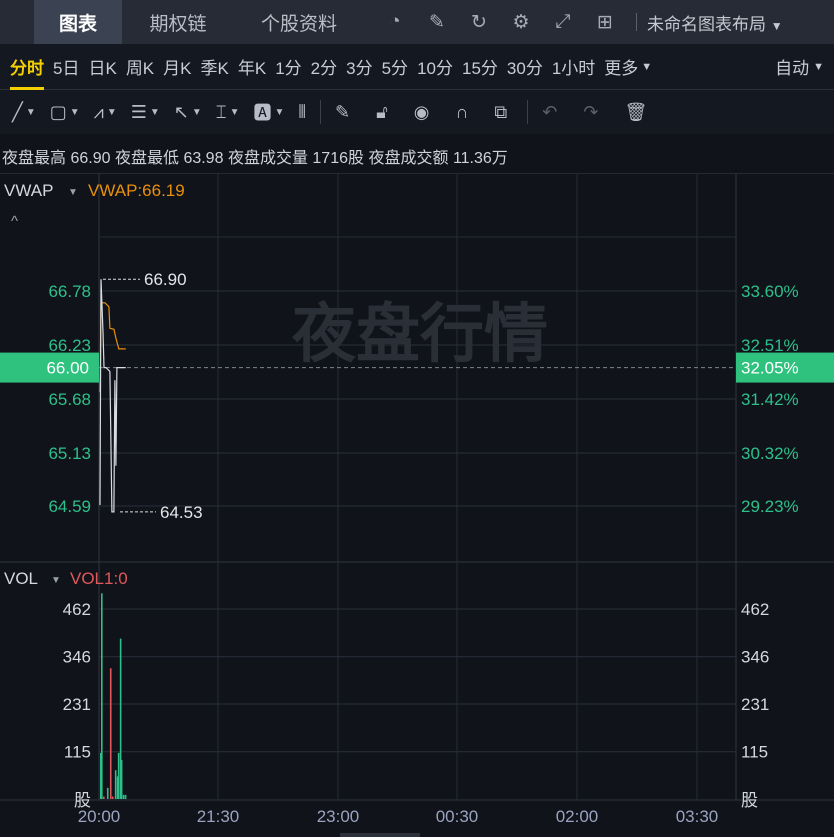 The image size is (834, 837). What do you see at coordinates (218, 816) in the screenshot?
I see `x-tick-label: 21:30` at bounding box center [218, 816].